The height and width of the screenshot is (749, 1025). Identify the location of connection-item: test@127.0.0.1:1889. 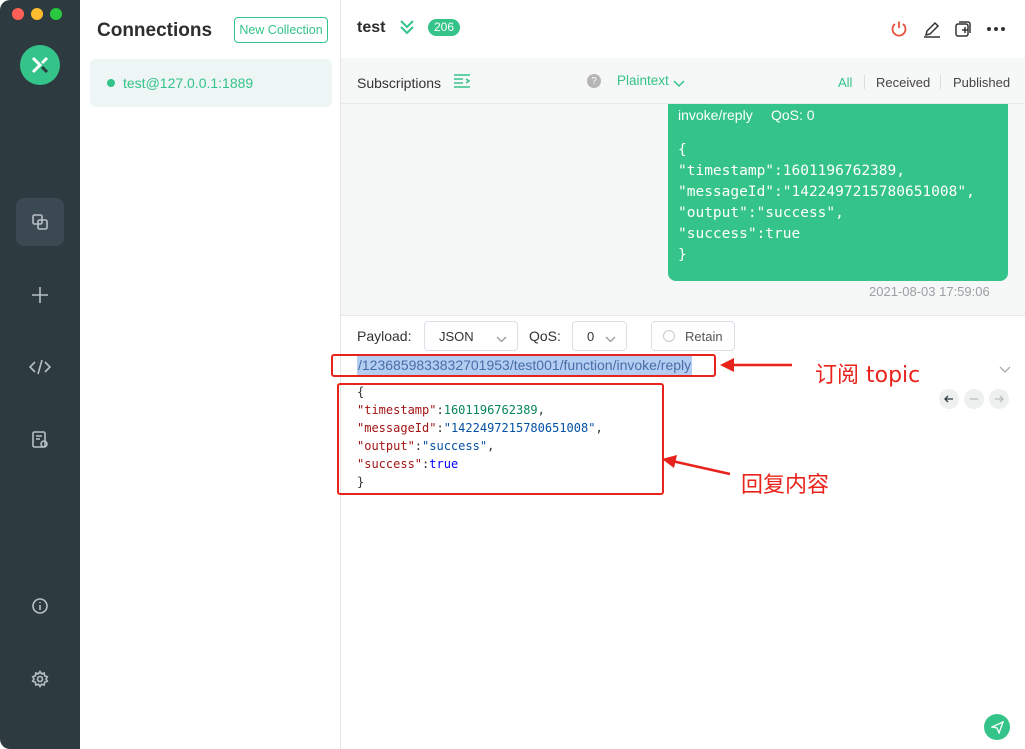
(211, 83).